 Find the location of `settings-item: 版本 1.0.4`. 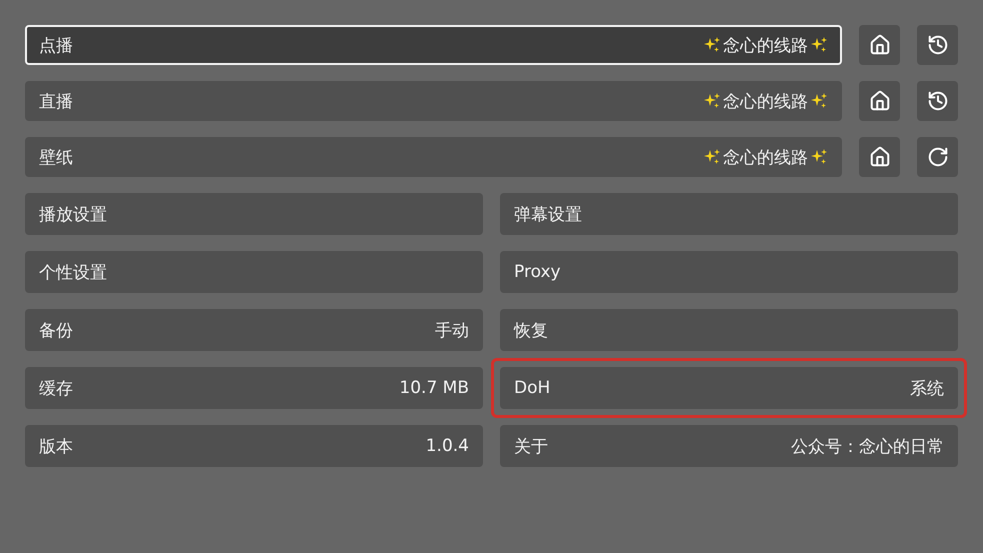

settings-item: 版本 1.0.4 is located at coordinates (254, 446).